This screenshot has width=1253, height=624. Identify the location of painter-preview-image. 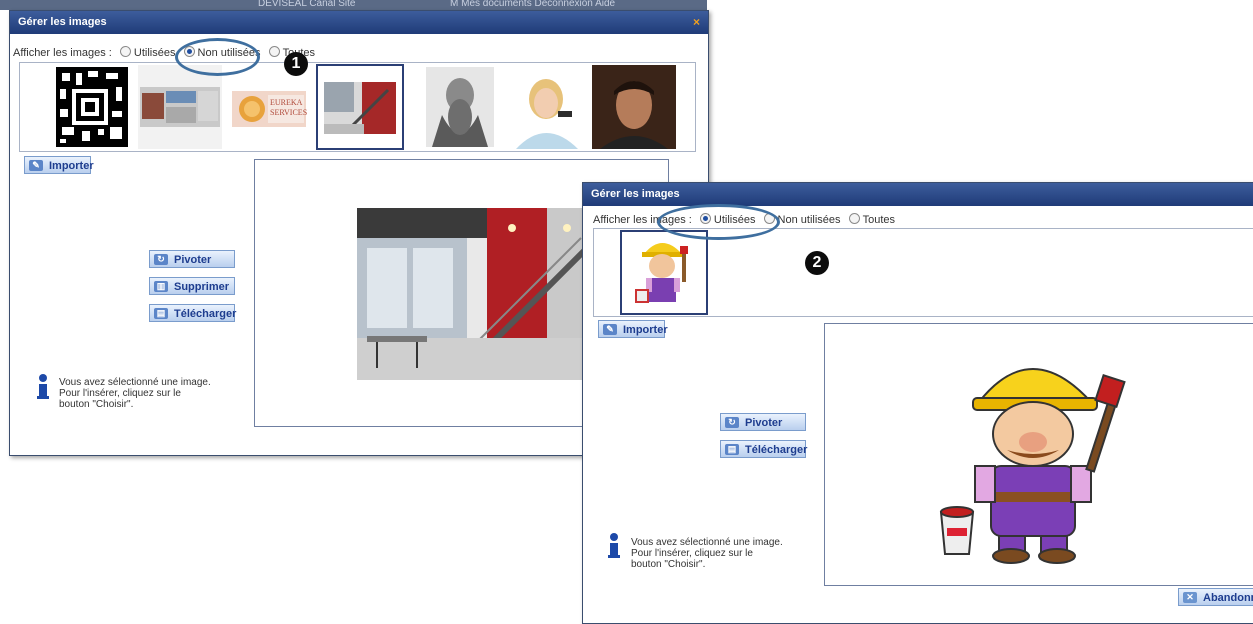
(1041, 457).